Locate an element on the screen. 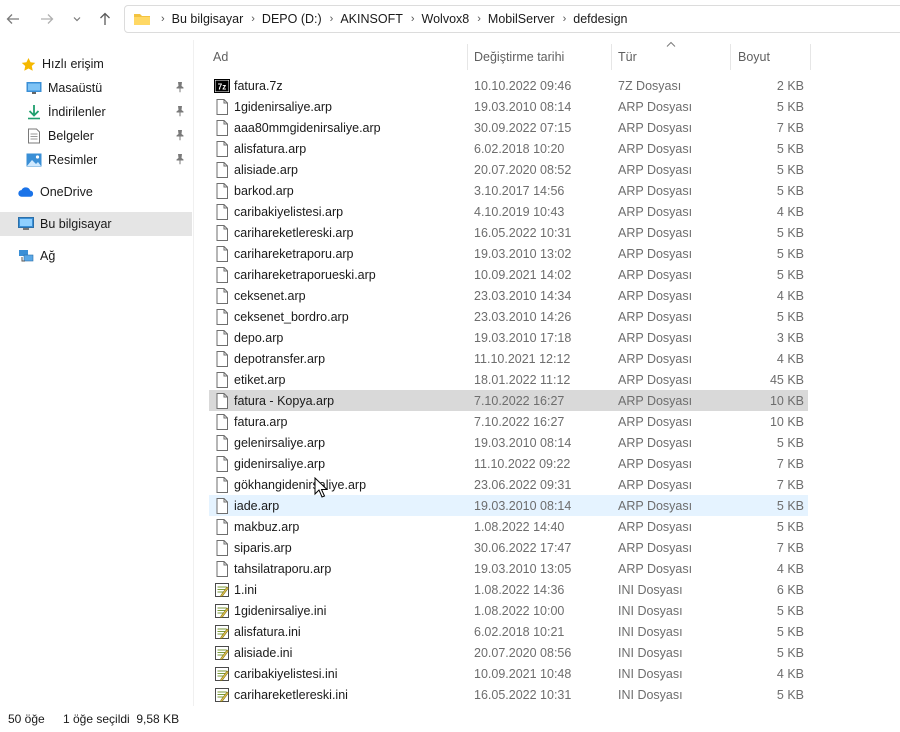 This screenshot has height=732, width=900. star-icon is located at coordinates (28, 64).